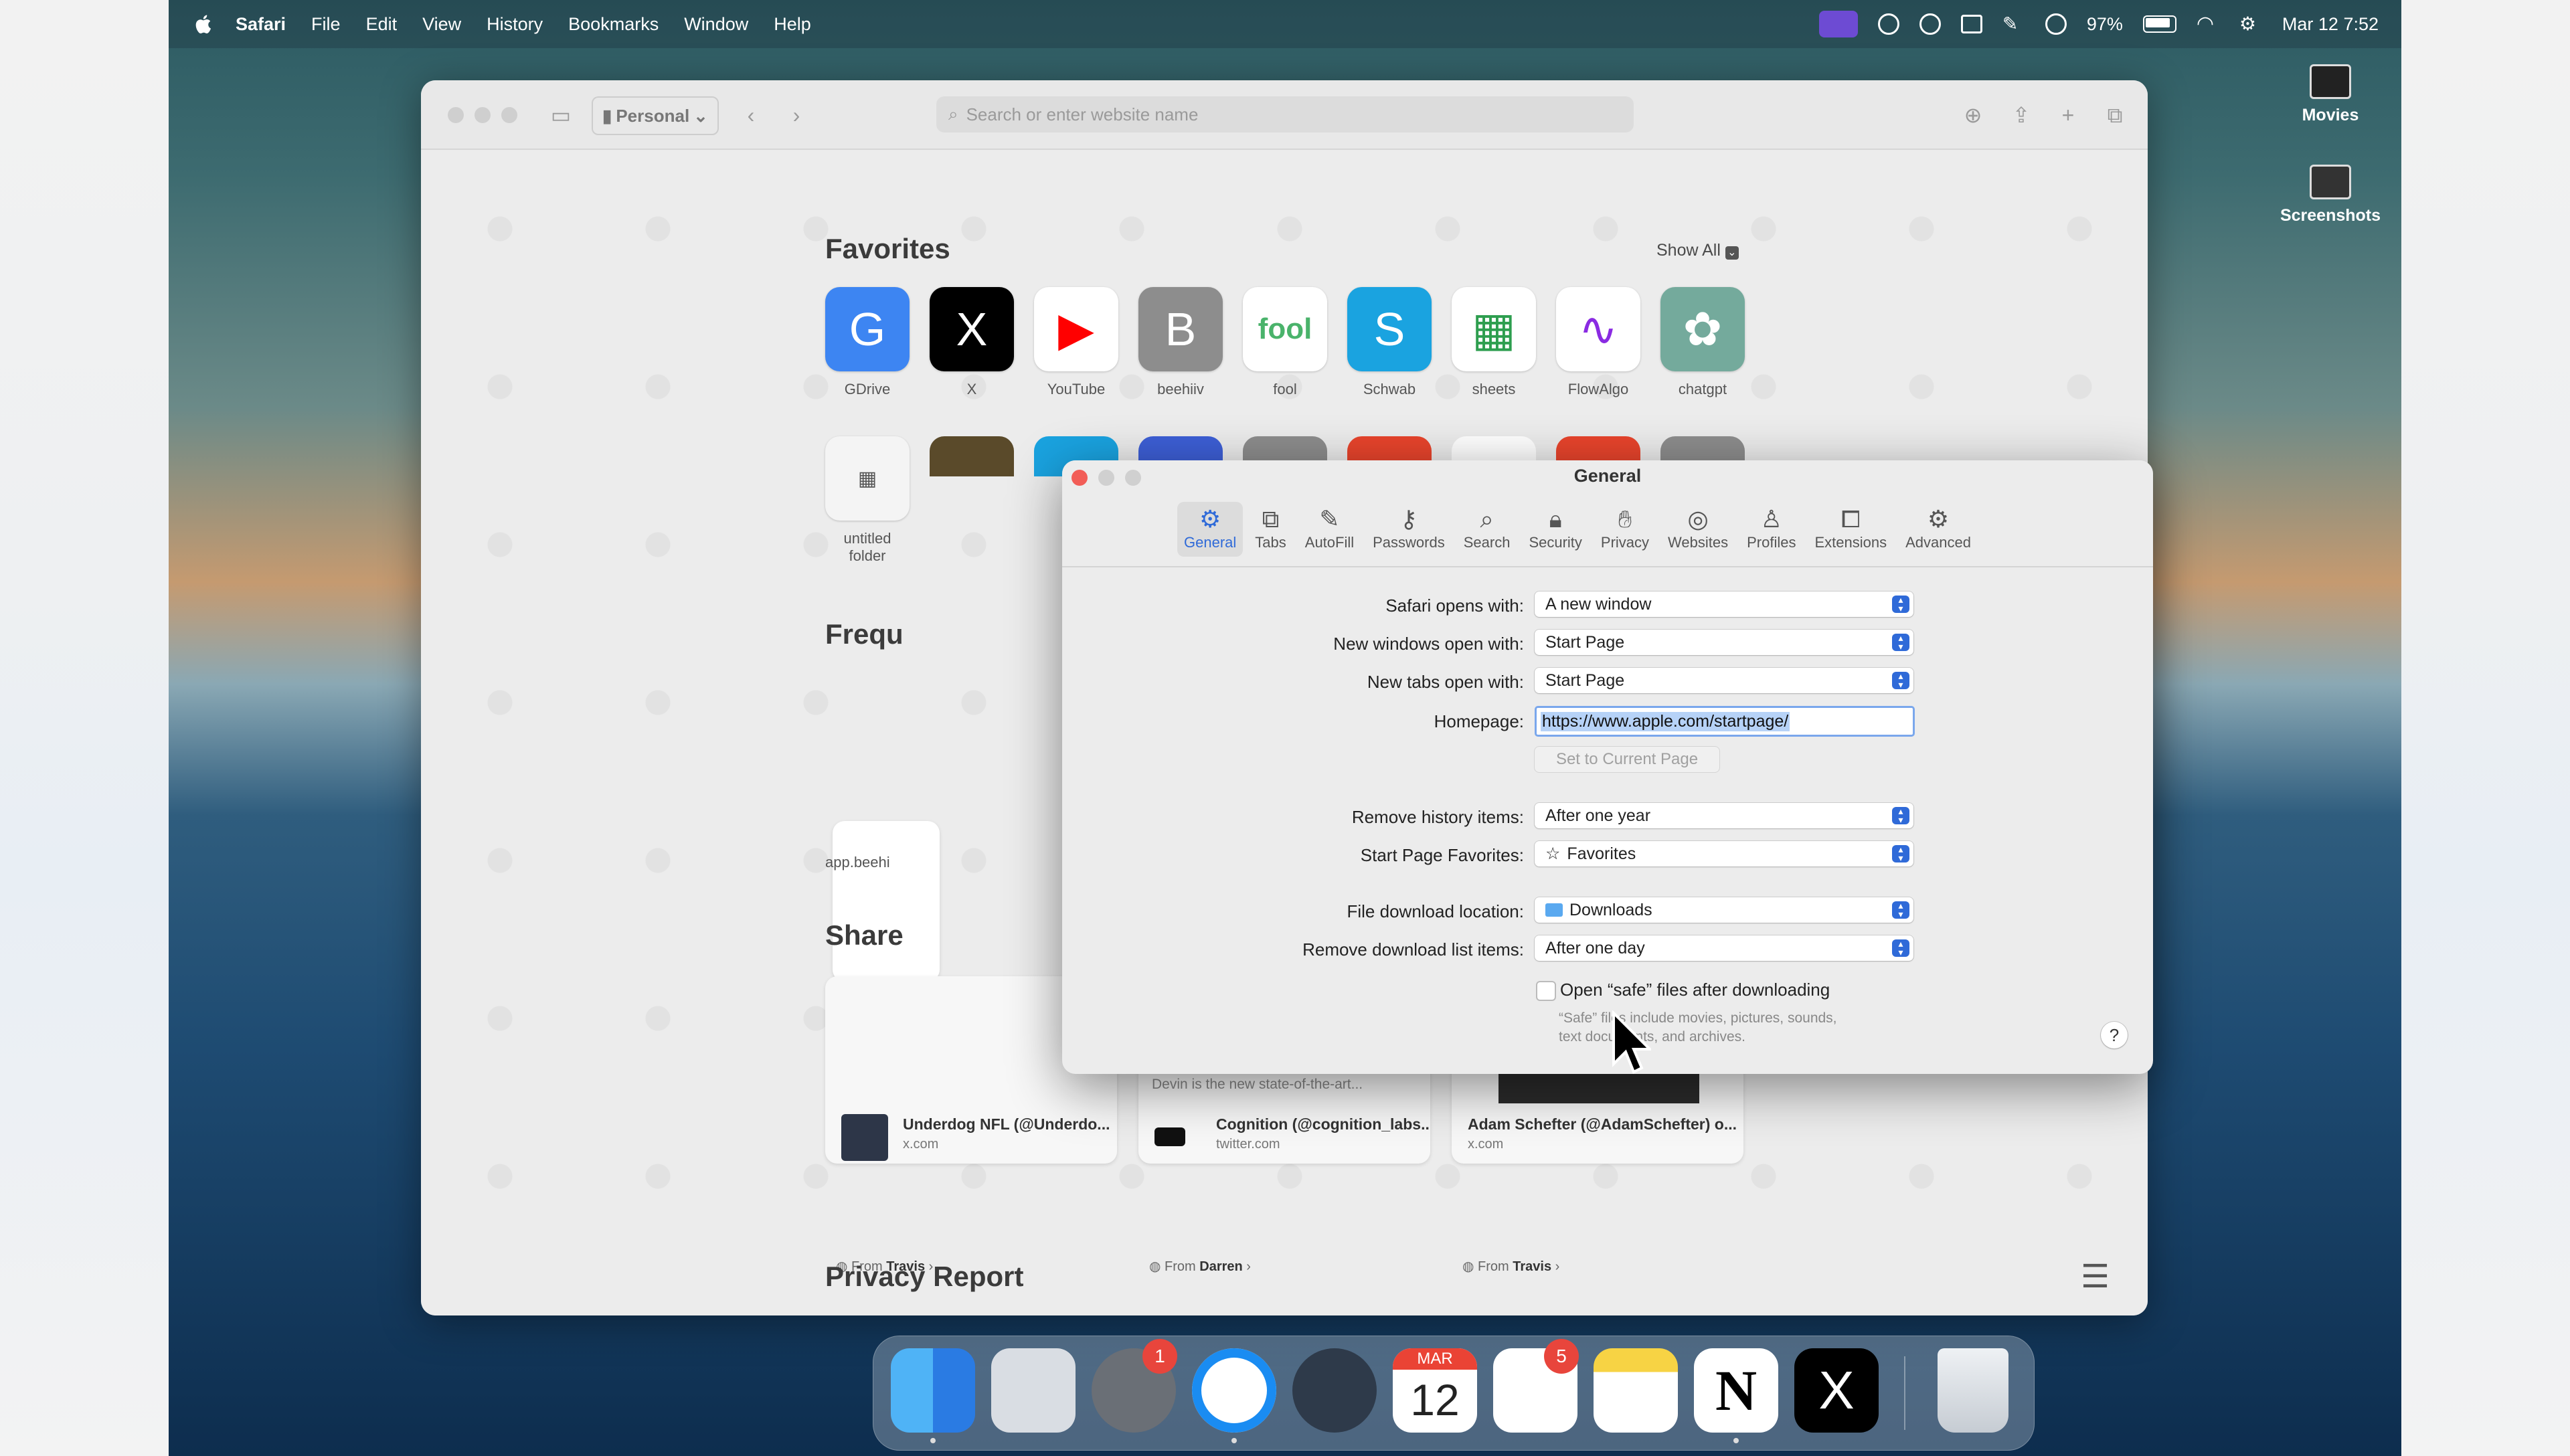  I want to click on tabs-icon: ⧉, so click(1271, 519).